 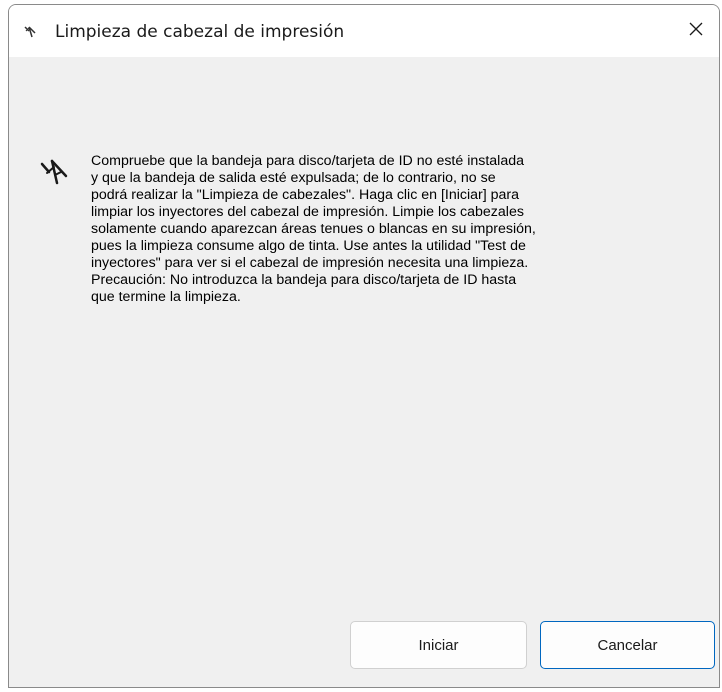 What do you see at coordinates (166, 297) in the screenshot?
I see `message-line: que termine la limpieza.` at bounding box center [166, 297].